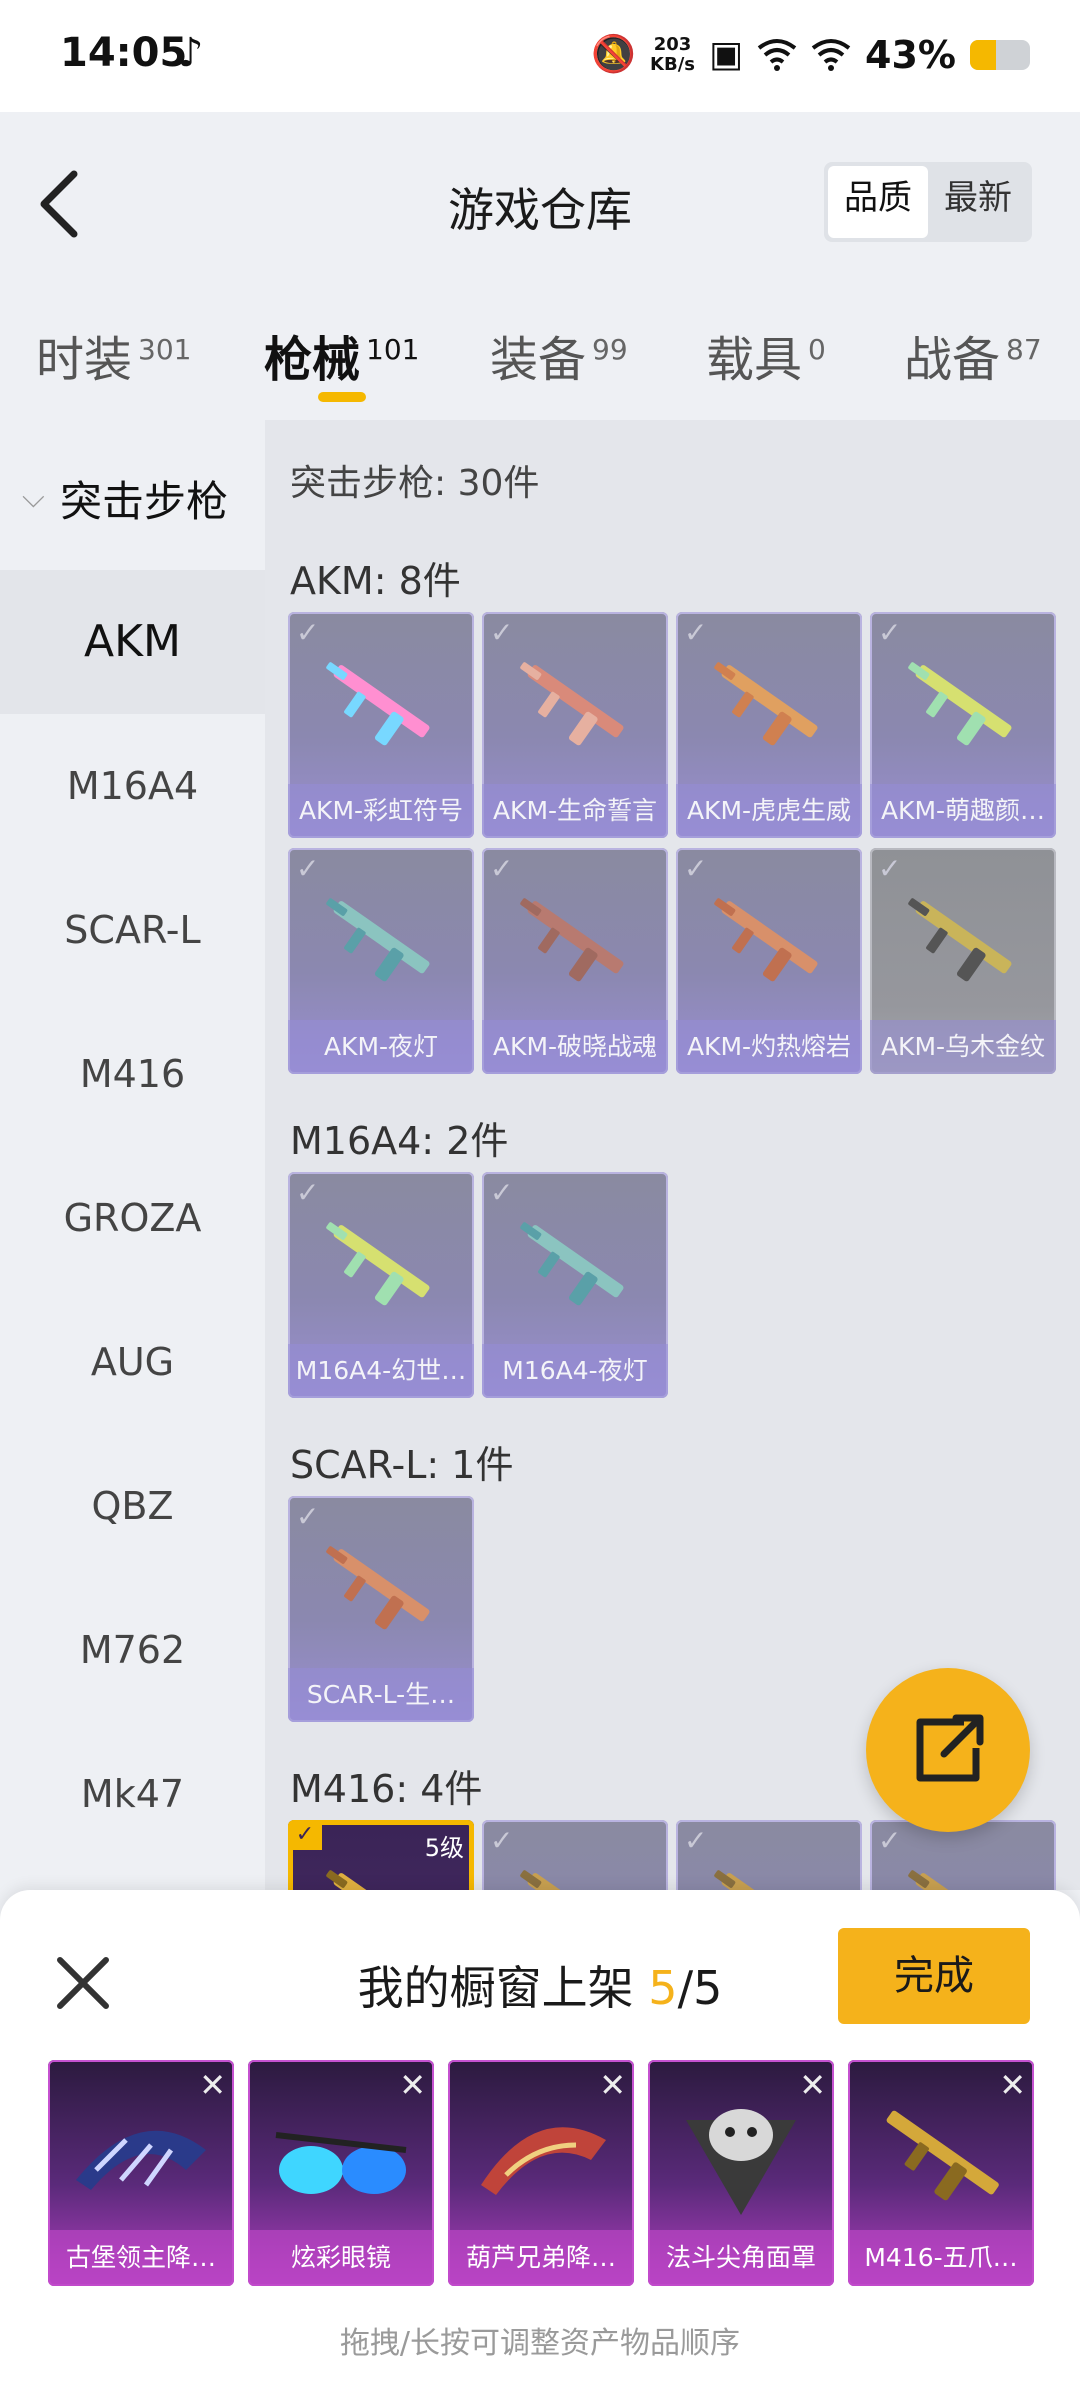  I want to click on item-card: ✓ AKM-乌木金纹, so click(963, 961).